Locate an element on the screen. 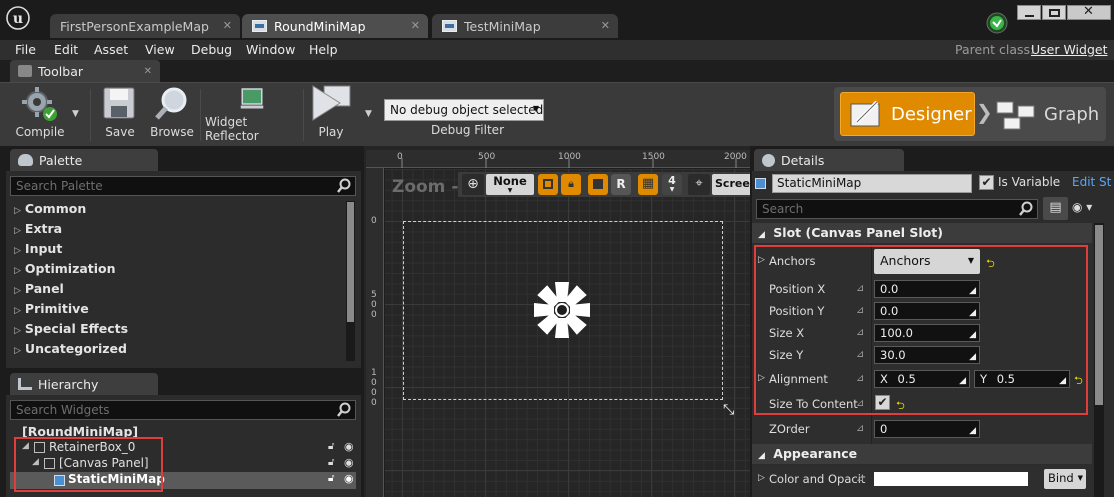 Image resolution: width=1114 pixels, height=497 pixels. drag-arrow-icon: ◢ is located at coordinates (972, 431).